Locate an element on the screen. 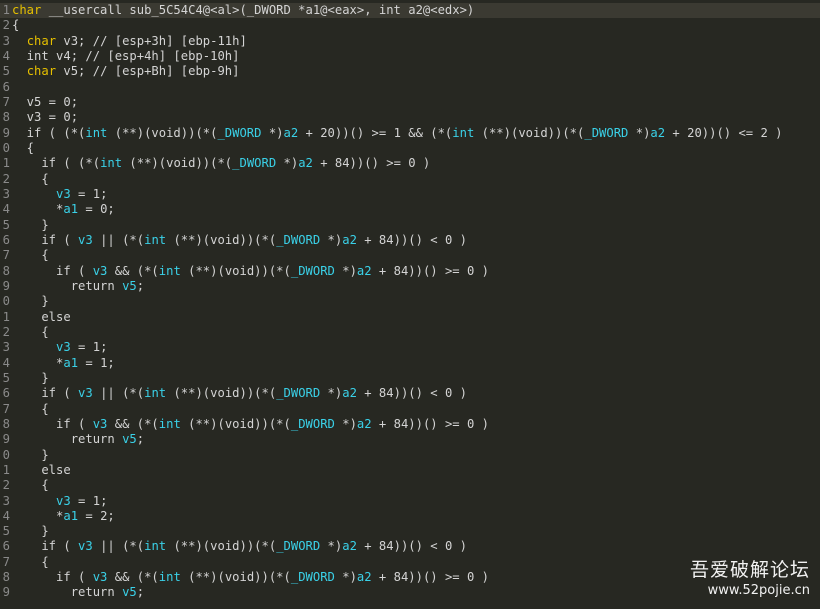  code-token: int v4; // [esp+4h] [ebp-10h] is located at coordinates (126, 55).